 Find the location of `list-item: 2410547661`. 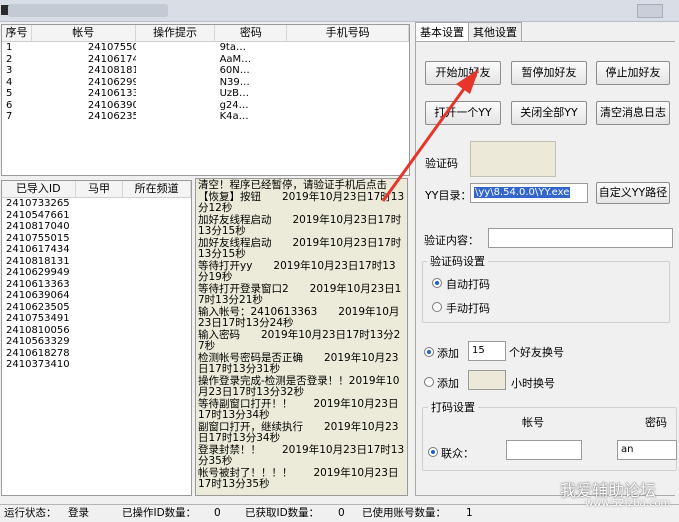

list-item: 2410547661 is located at coordinates (96, 216).